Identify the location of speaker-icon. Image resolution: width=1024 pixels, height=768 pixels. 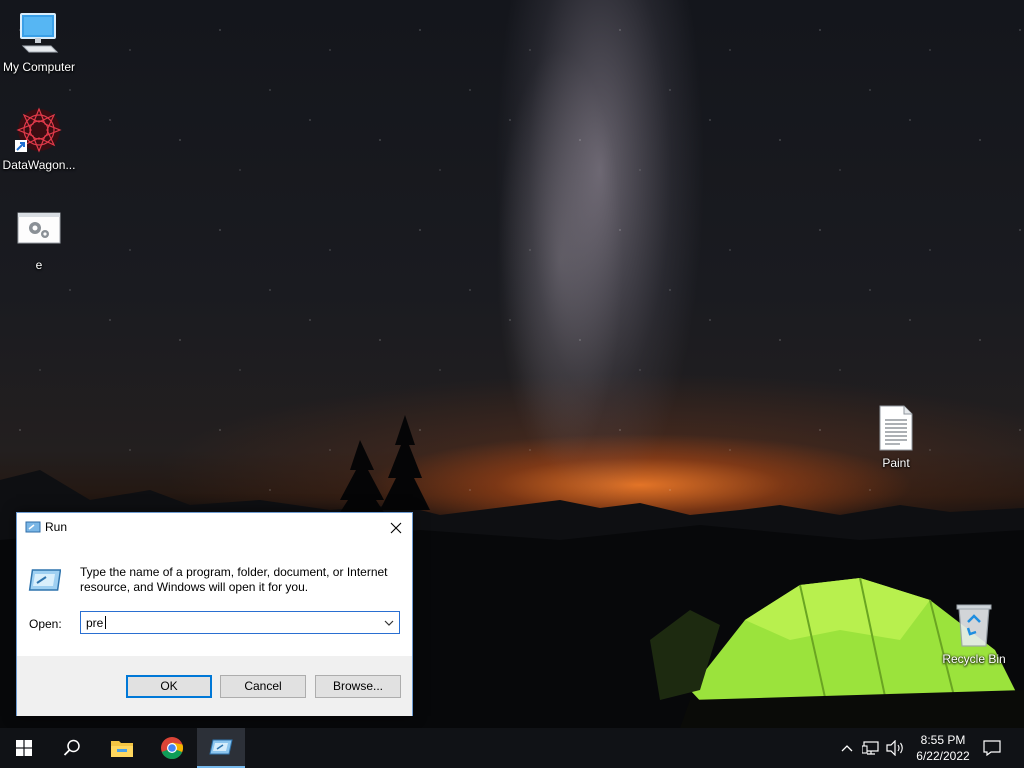
(894, 748).